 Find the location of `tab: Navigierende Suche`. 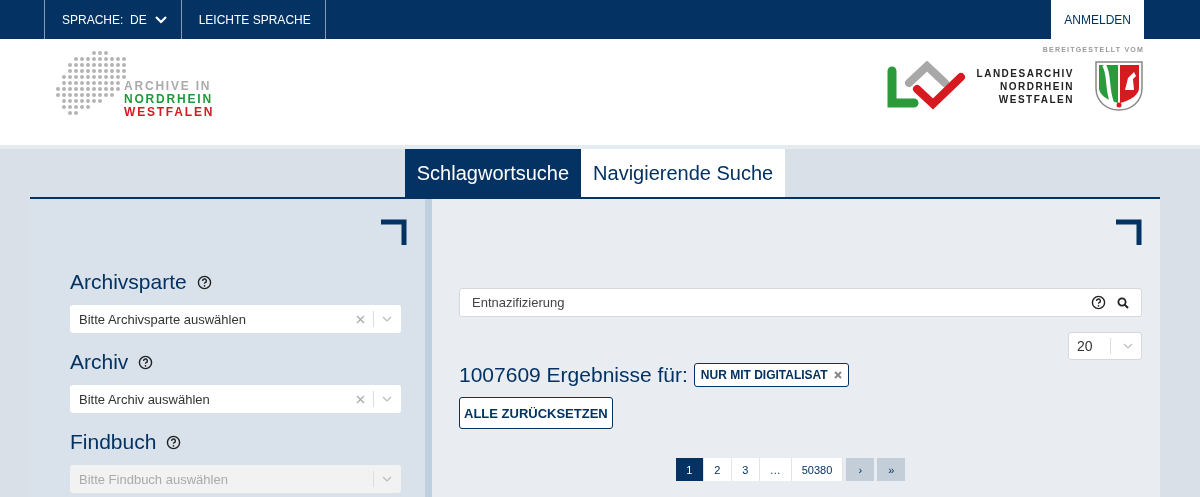

tab: Navigierende Suche is located at coordinates (683, 173).